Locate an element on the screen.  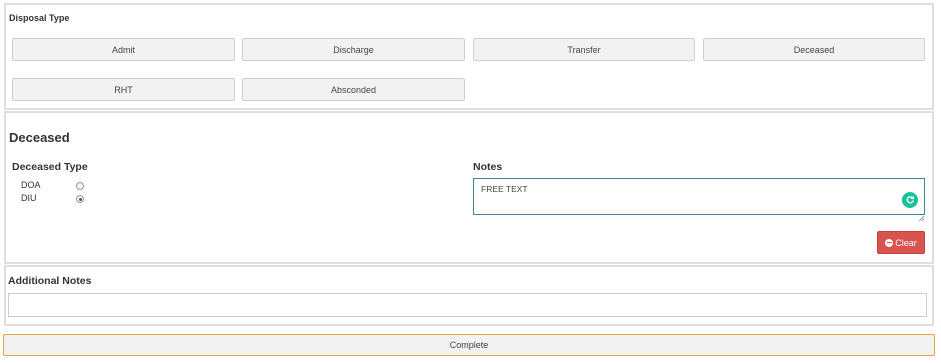
deceased-button: Deceased is located at coordinates (814, 49).